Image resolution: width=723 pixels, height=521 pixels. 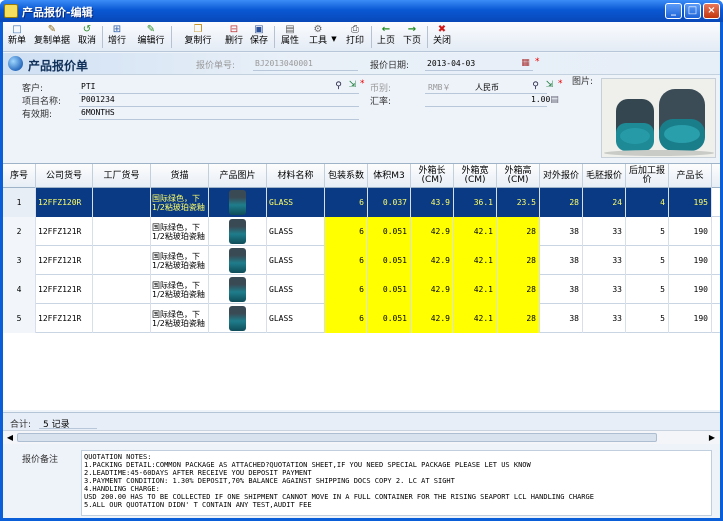 What do you see at coordinates (525, 63) in the screenshot?
I see `calendar-icon: ▦` at bounding box center [525, 63].